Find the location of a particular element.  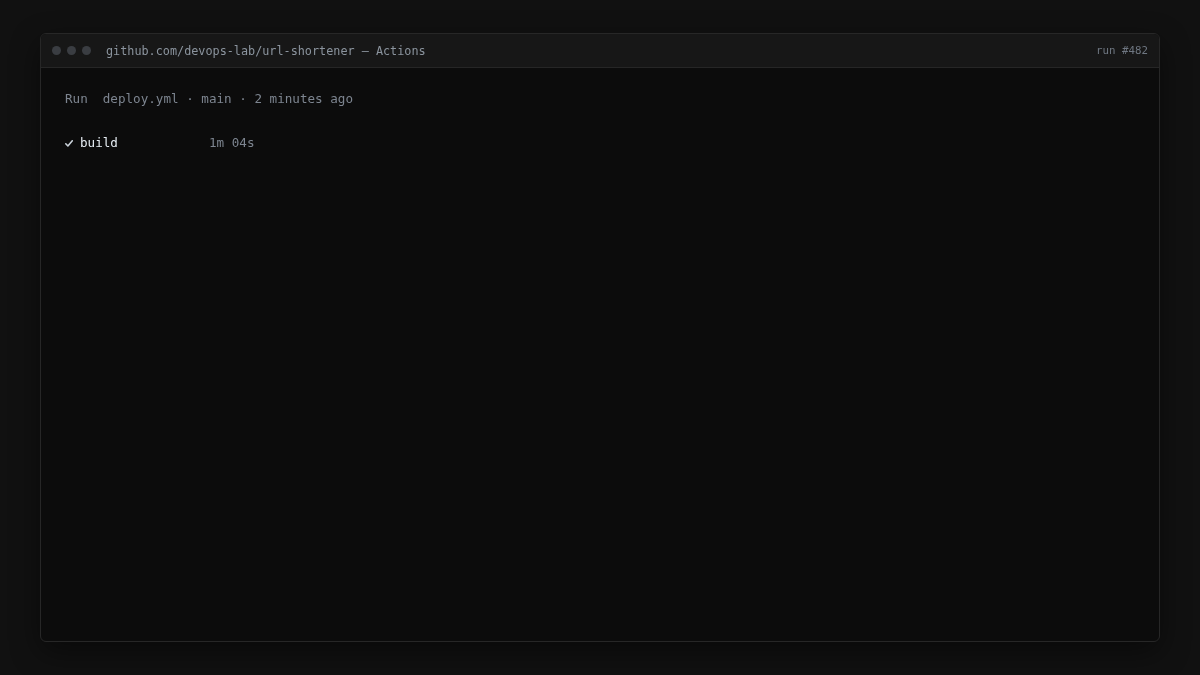

run-number: run #482 is located at coordinates (1122, 50).